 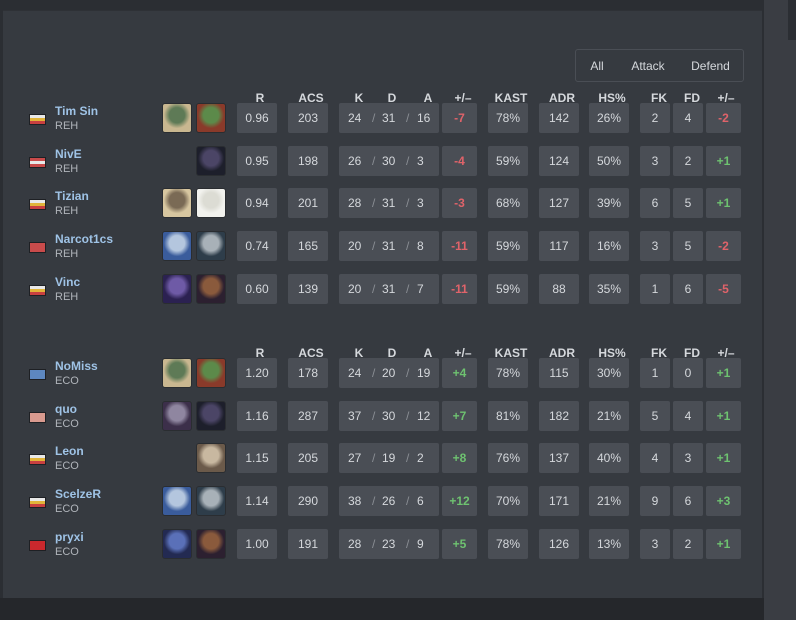 What do you see at coordinates (308, 203) in the screenshot?
I see `stat-value: 201` at bounding box center [308, 203].